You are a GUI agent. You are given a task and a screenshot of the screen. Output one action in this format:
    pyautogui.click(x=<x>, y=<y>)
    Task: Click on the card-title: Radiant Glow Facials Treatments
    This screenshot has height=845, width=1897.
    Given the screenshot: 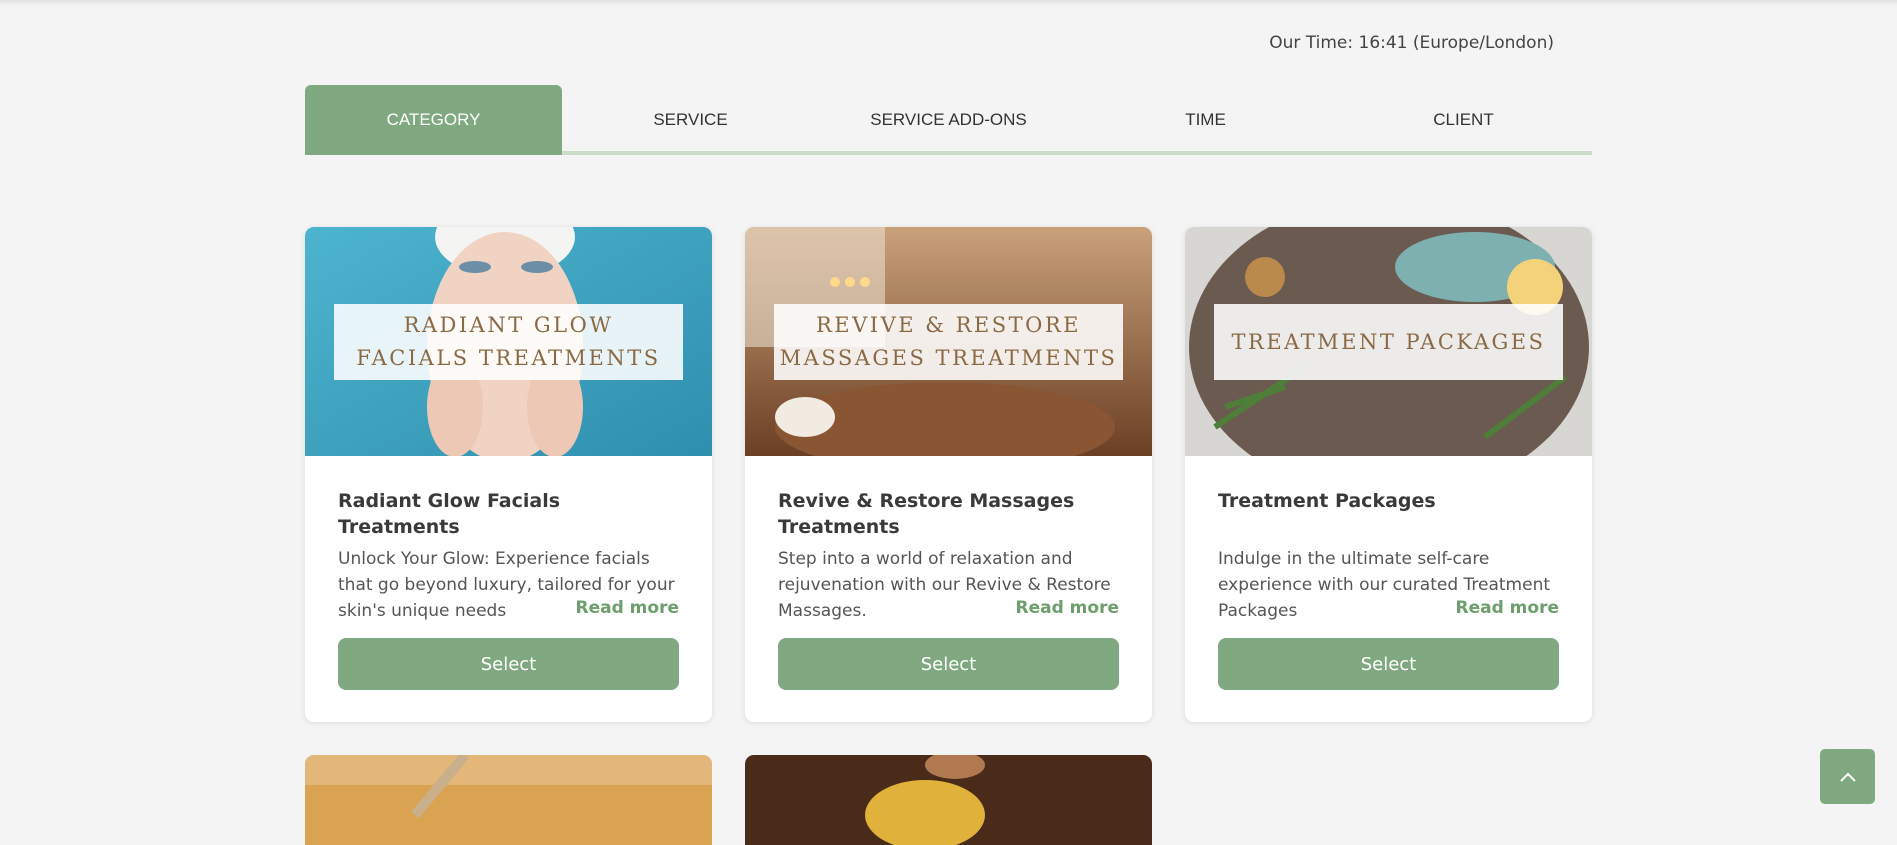 What is the action you would take?
    pyautogui.click(x=449, y=514)
    